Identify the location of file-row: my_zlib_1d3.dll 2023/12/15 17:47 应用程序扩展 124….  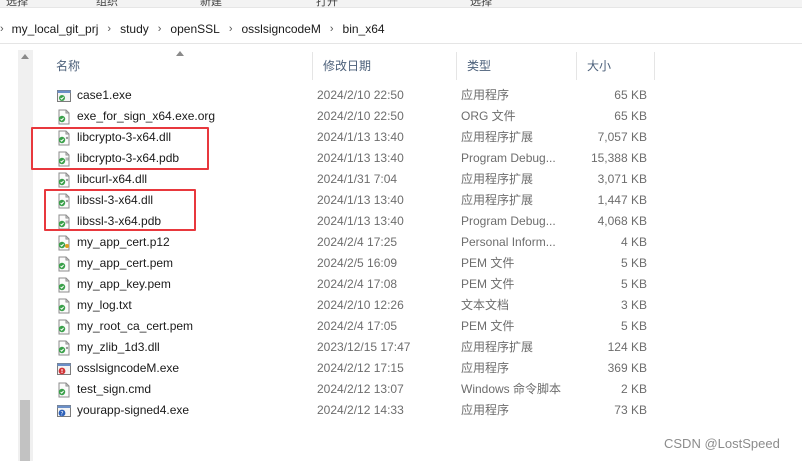
(351, 347).